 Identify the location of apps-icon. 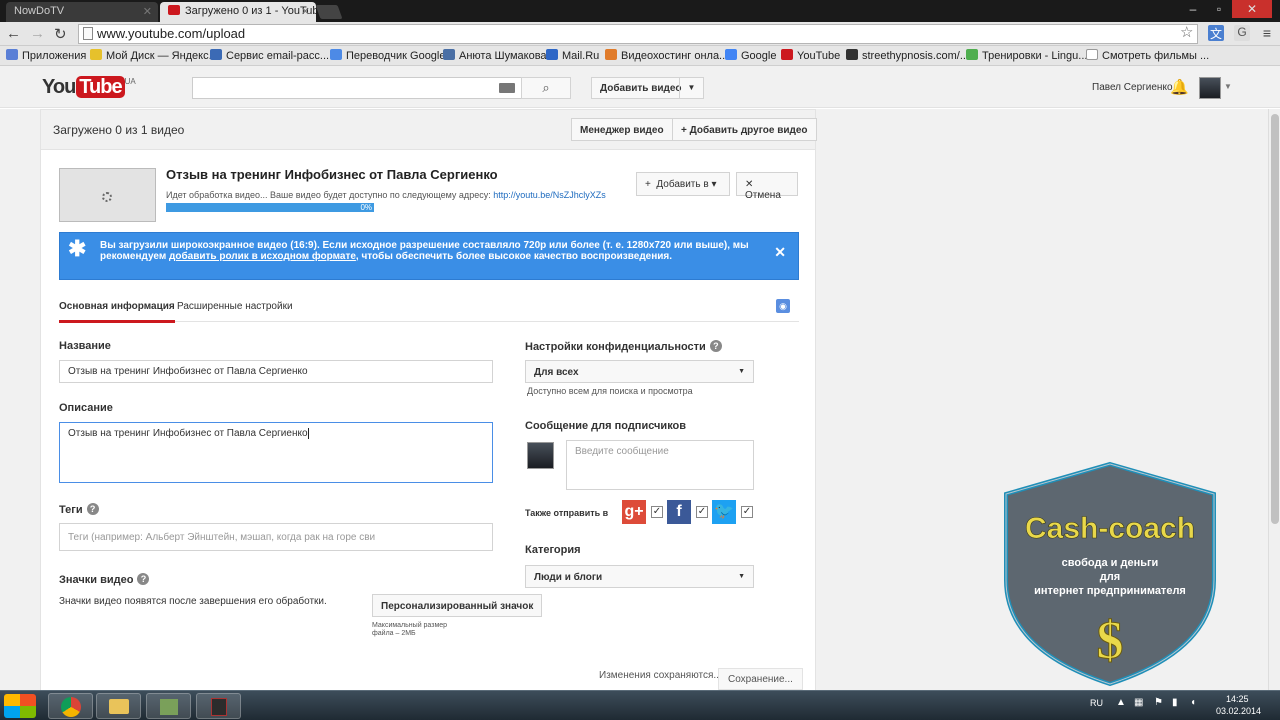
(12, 54).